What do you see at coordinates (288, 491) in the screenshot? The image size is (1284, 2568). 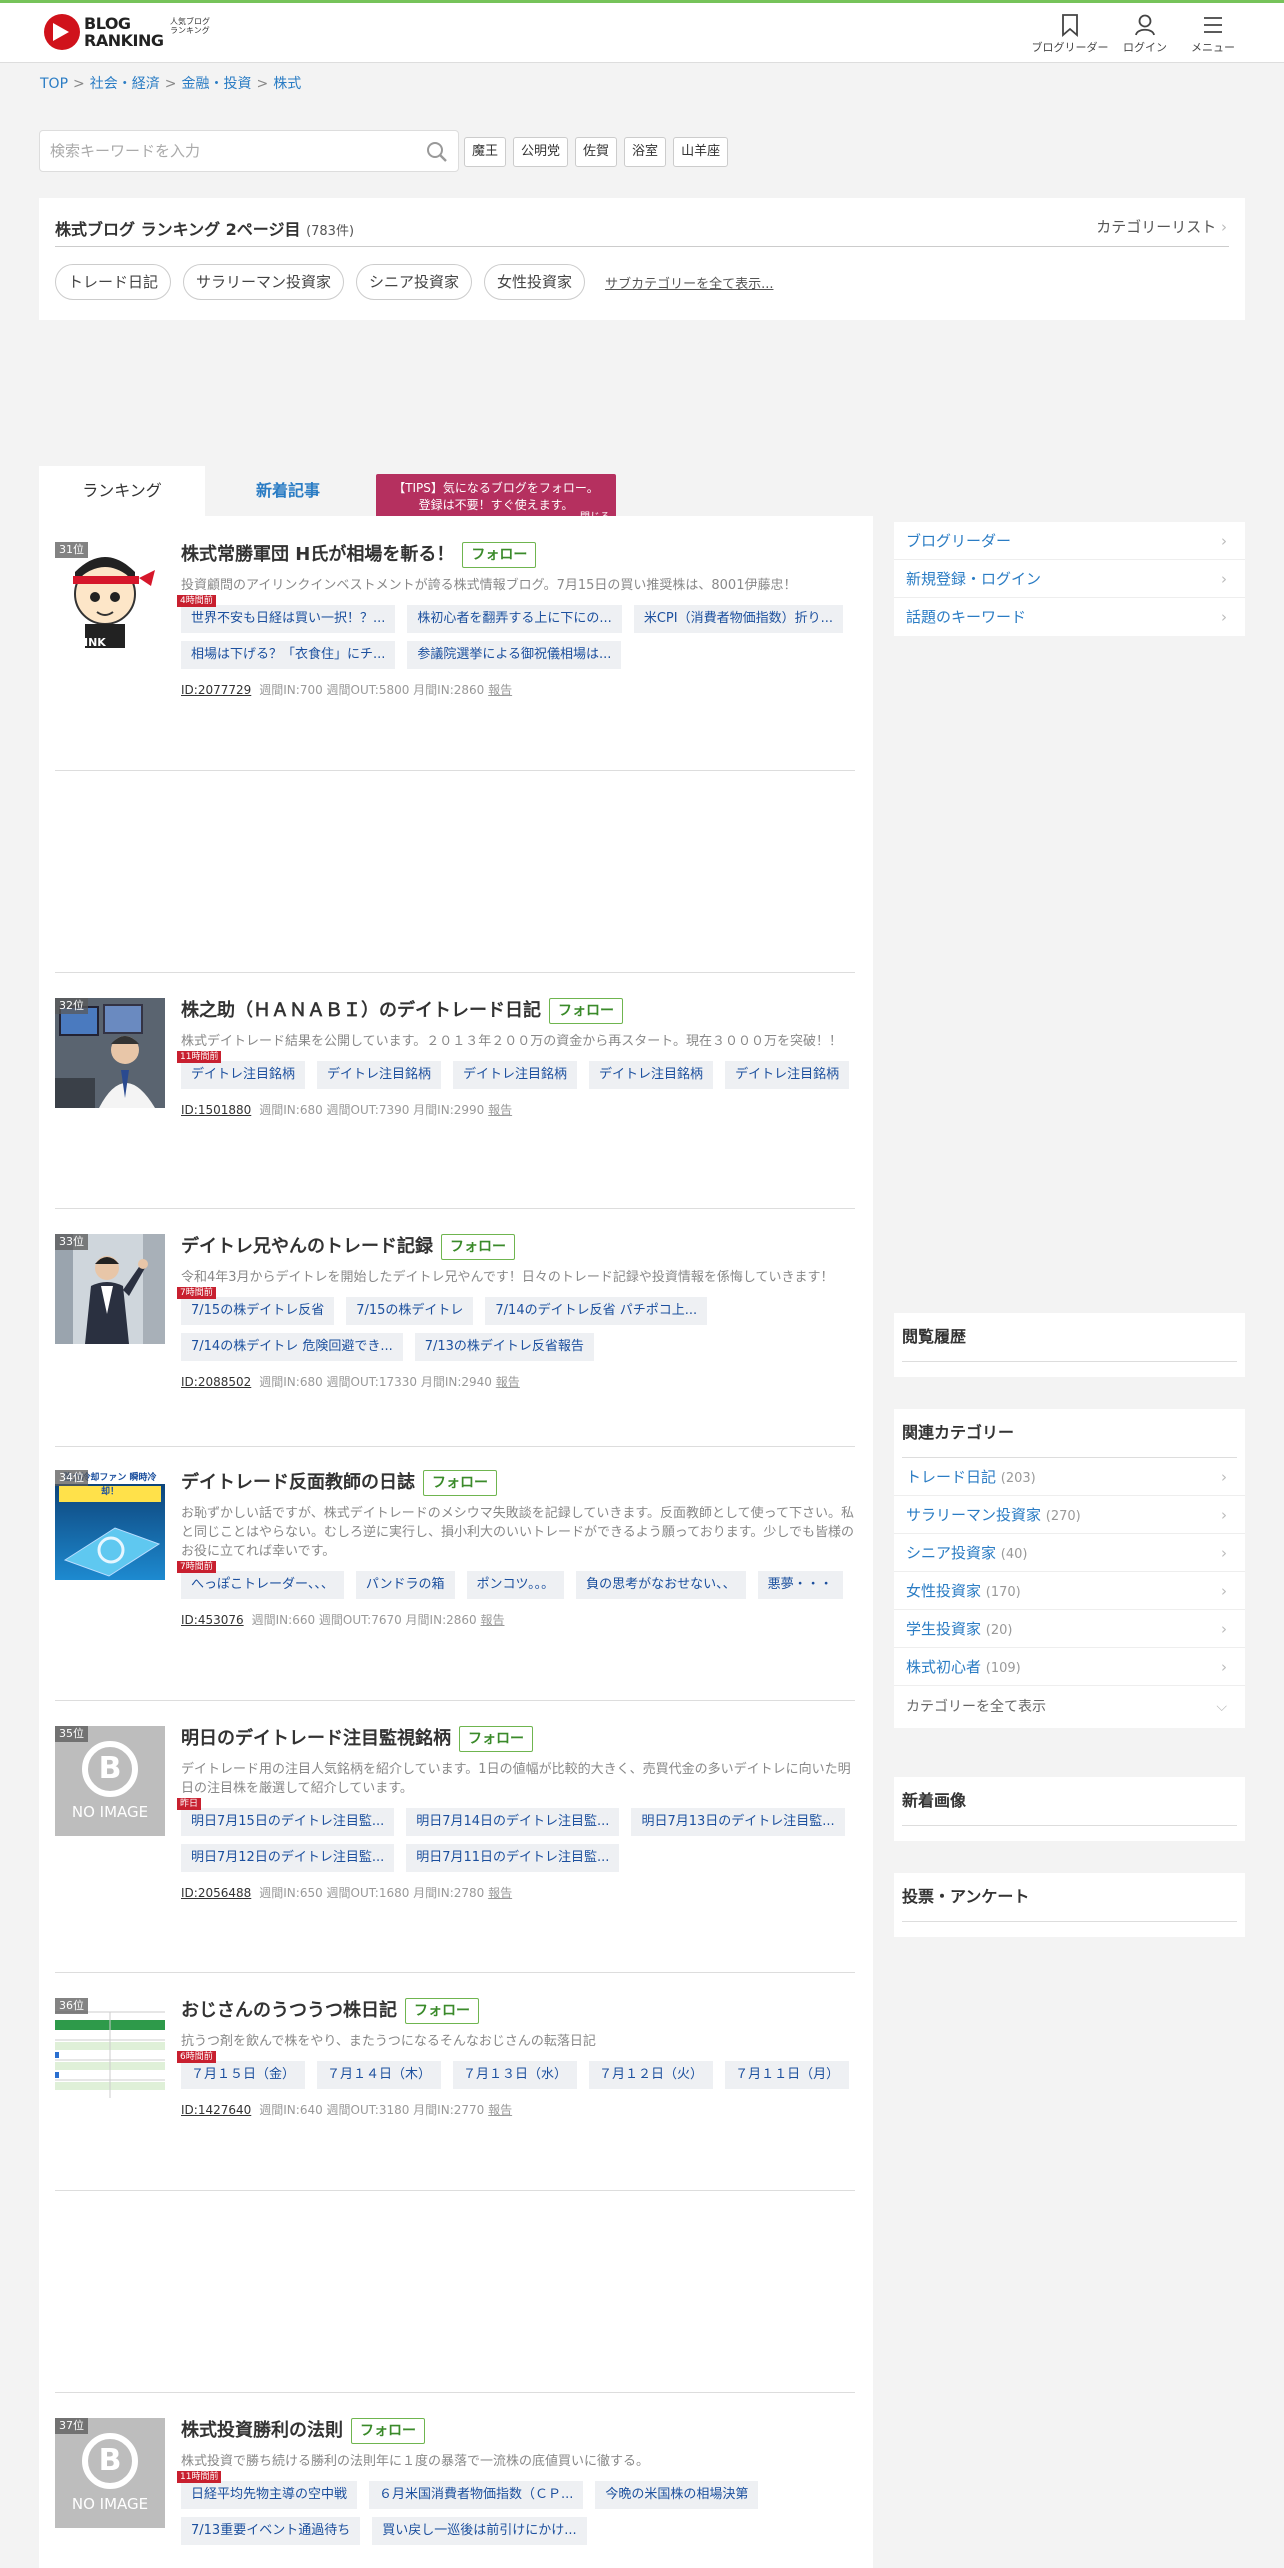 I see `tab-new-articles: 新着記事` at bounding box center [288, 491].